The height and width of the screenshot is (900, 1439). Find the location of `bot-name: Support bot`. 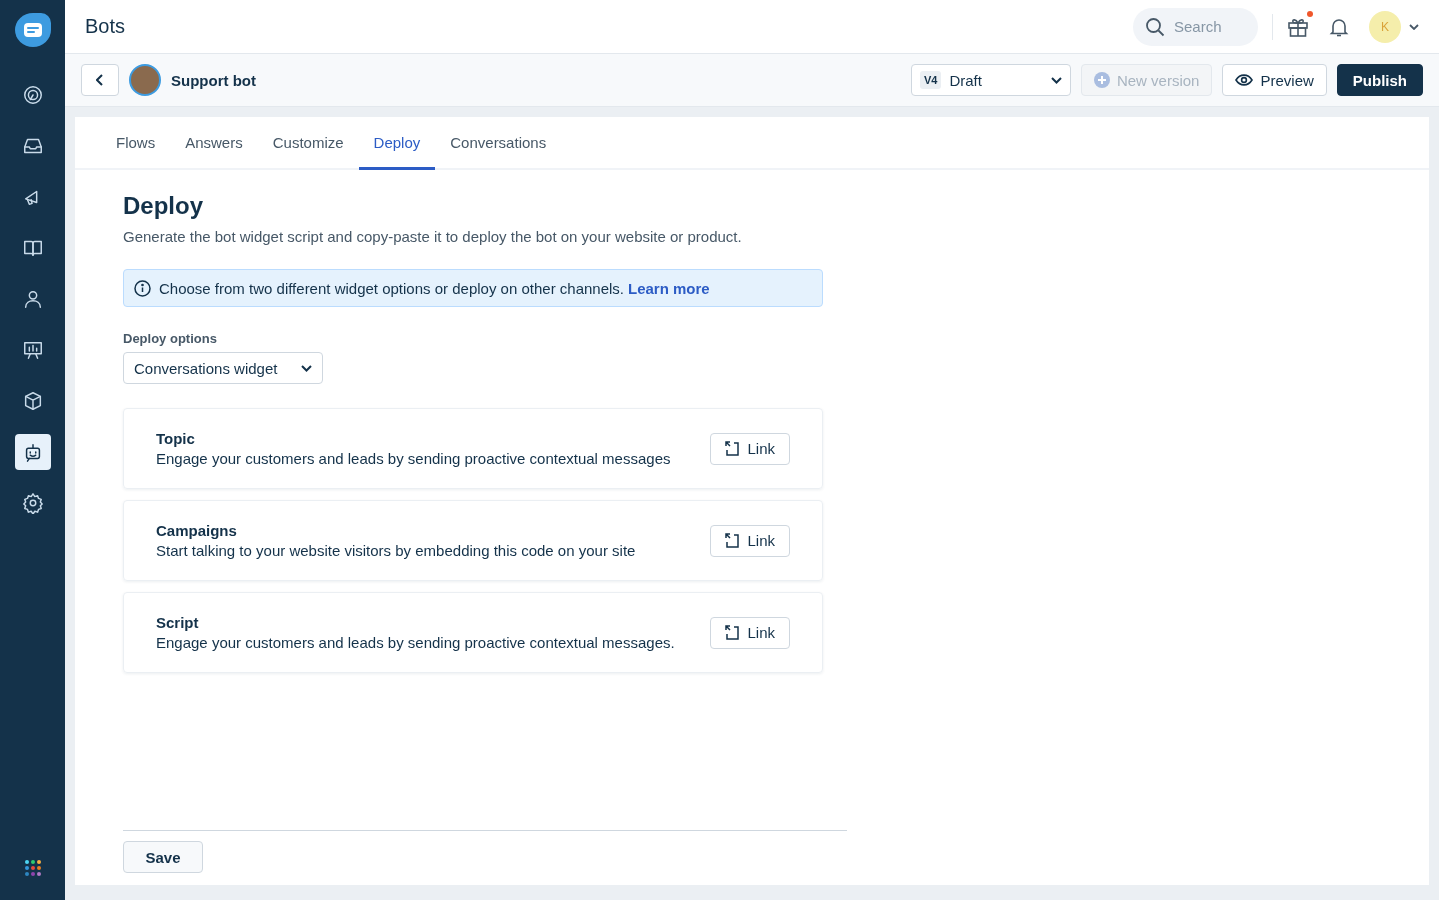

bot-name: Support bot is located at coordinates (213, 80).